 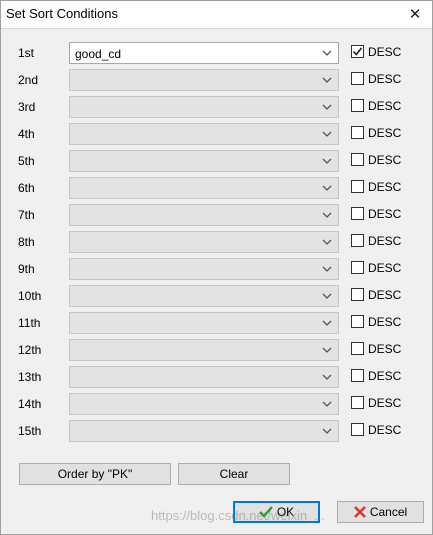 I want to click on clear-label: Clear, so click(x=234, y=474).